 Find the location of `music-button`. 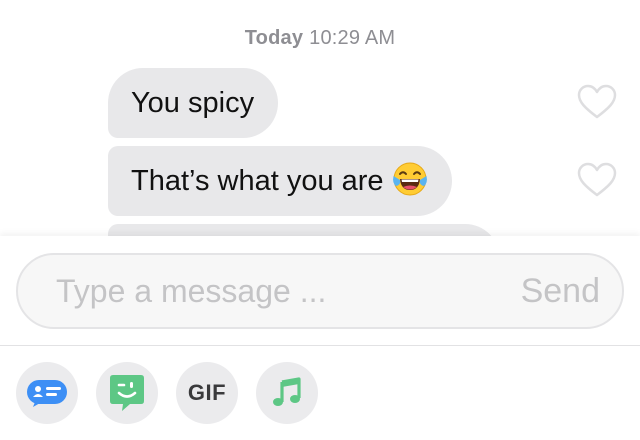

music-button is located at coordinates (287, 393).